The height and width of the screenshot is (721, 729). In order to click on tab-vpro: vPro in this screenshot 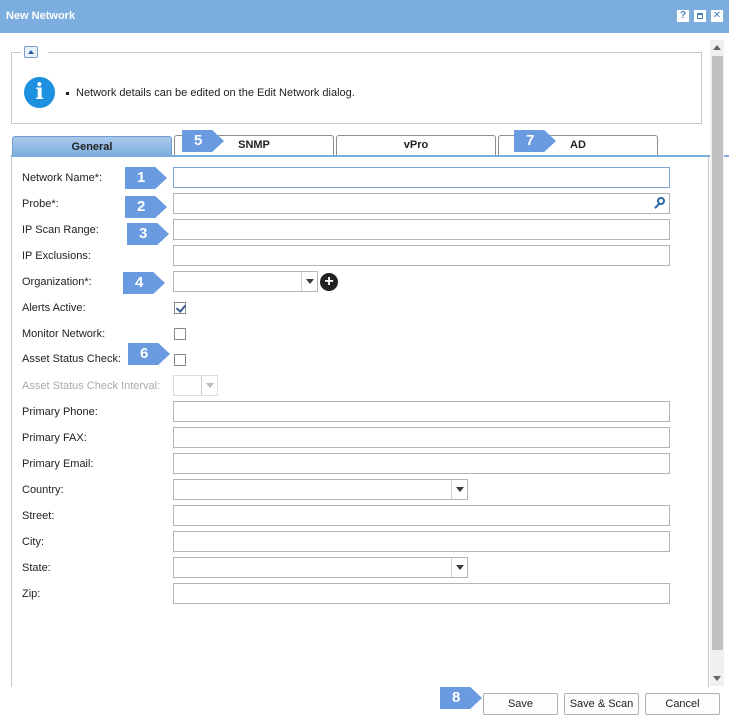, I will do `click(416, 145)`.